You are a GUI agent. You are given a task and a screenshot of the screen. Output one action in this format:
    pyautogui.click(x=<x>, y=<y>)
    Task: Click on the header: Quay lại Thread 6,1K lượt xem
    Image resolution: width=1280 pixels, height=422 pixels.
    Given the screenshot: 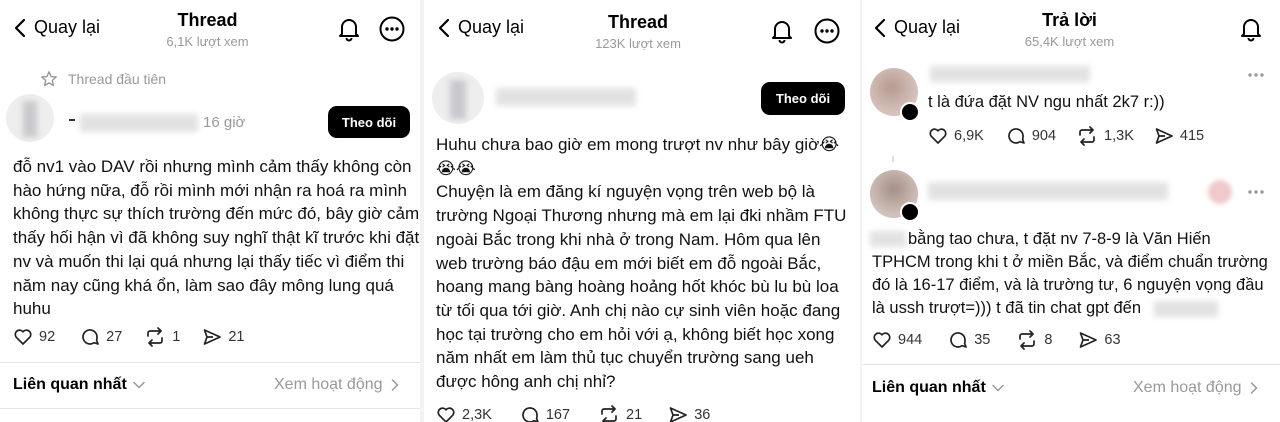 What is the action you would take?
    pyautogui.click(x=210, y=29)
    